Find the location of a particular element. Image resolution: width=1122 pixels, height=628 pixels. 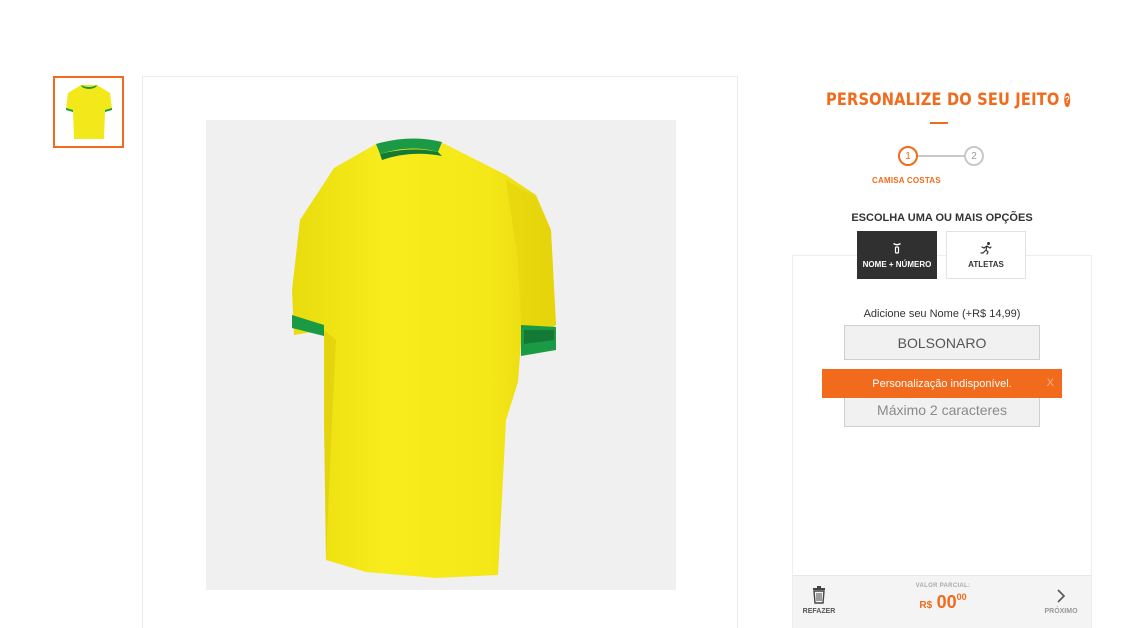

trash-icon is located at coordinates (819, 595).